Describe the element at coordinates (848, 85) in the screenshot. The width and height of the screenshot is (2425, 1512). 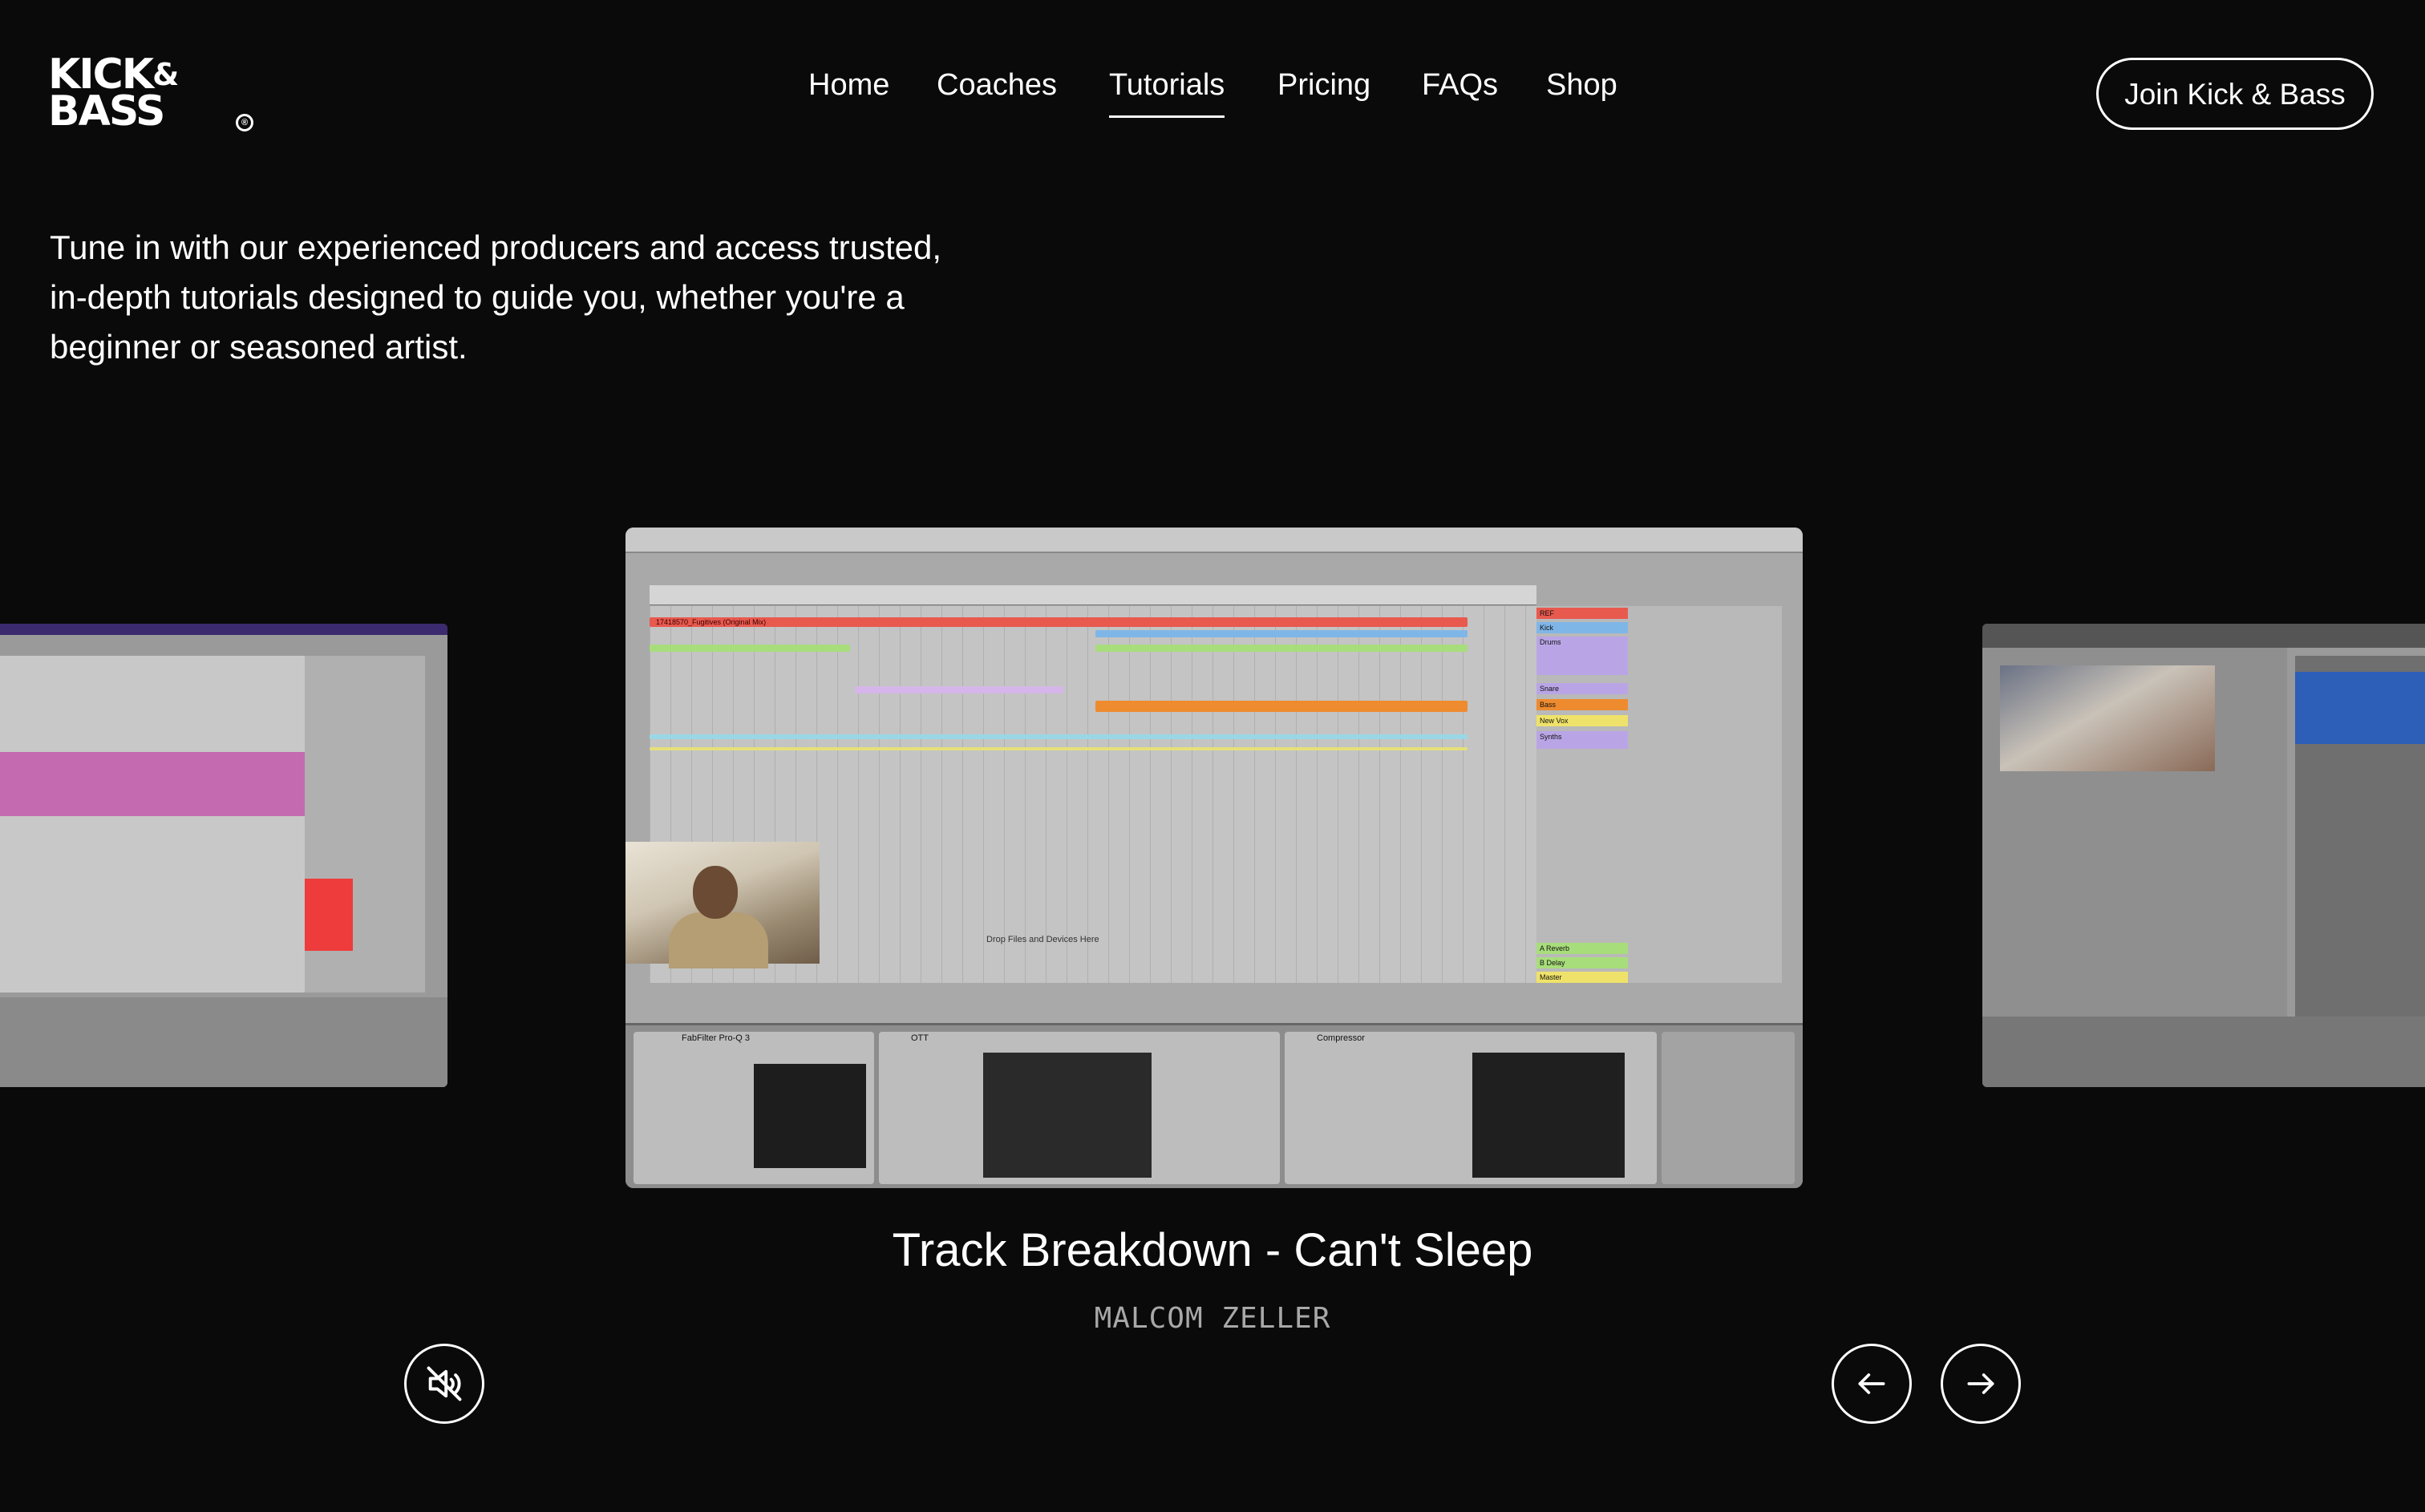
I see `nav-home: Home` at that location.